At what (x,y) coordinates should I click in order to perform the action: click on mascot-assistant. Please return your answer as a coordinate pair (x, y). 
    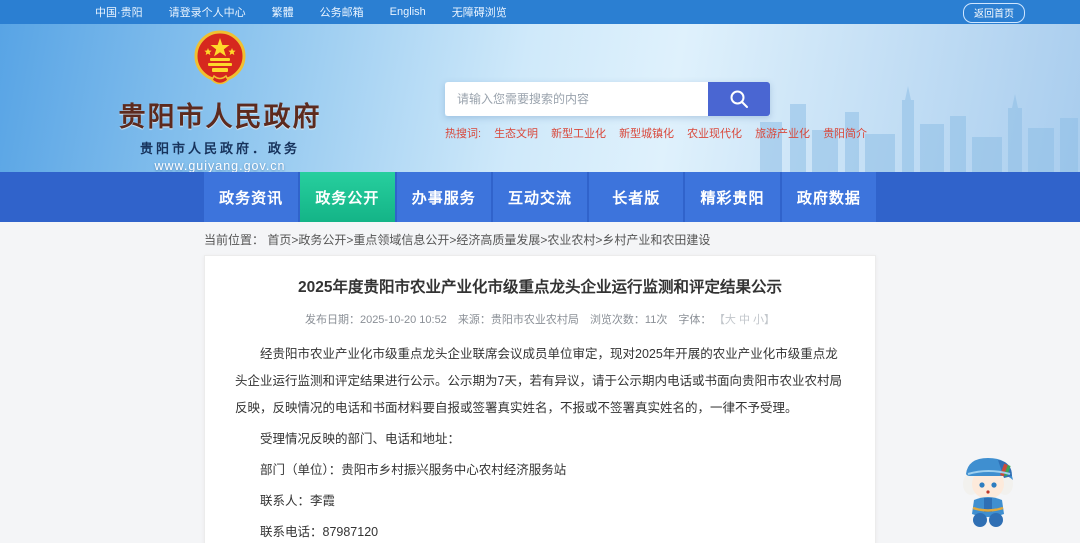
    Looking at the image, I should click on (988, 489).